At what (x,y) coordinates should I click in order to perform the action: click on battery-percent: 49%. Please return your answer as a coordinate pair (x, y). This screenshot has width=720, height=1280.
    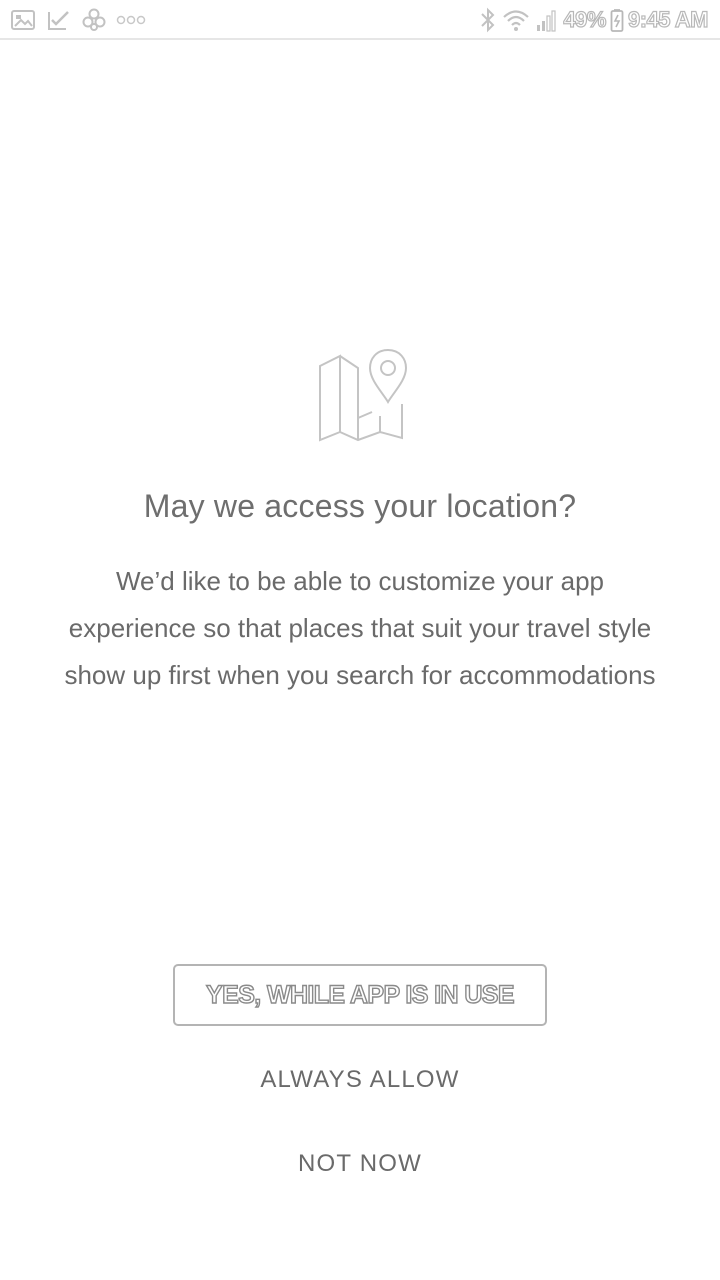
    Looking at the image, I should click on (585, 19).